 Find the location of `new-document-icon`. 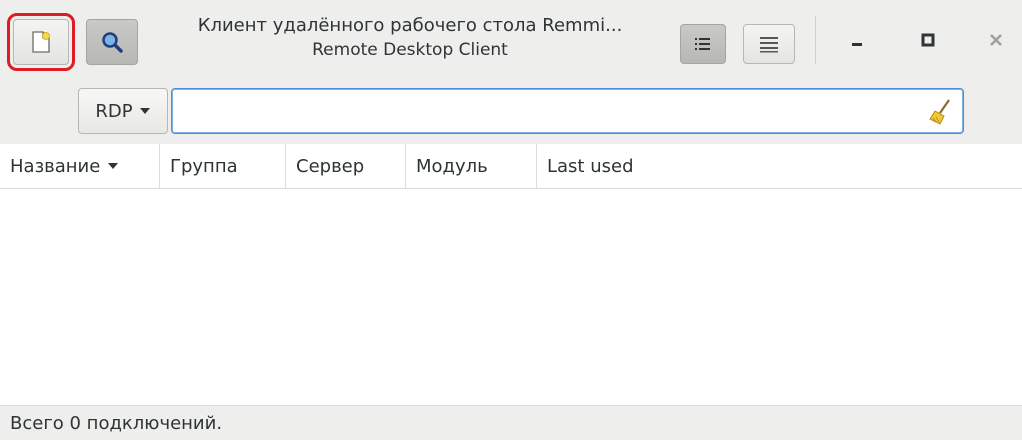

new-document-icon is located at coordinates (41, 42).